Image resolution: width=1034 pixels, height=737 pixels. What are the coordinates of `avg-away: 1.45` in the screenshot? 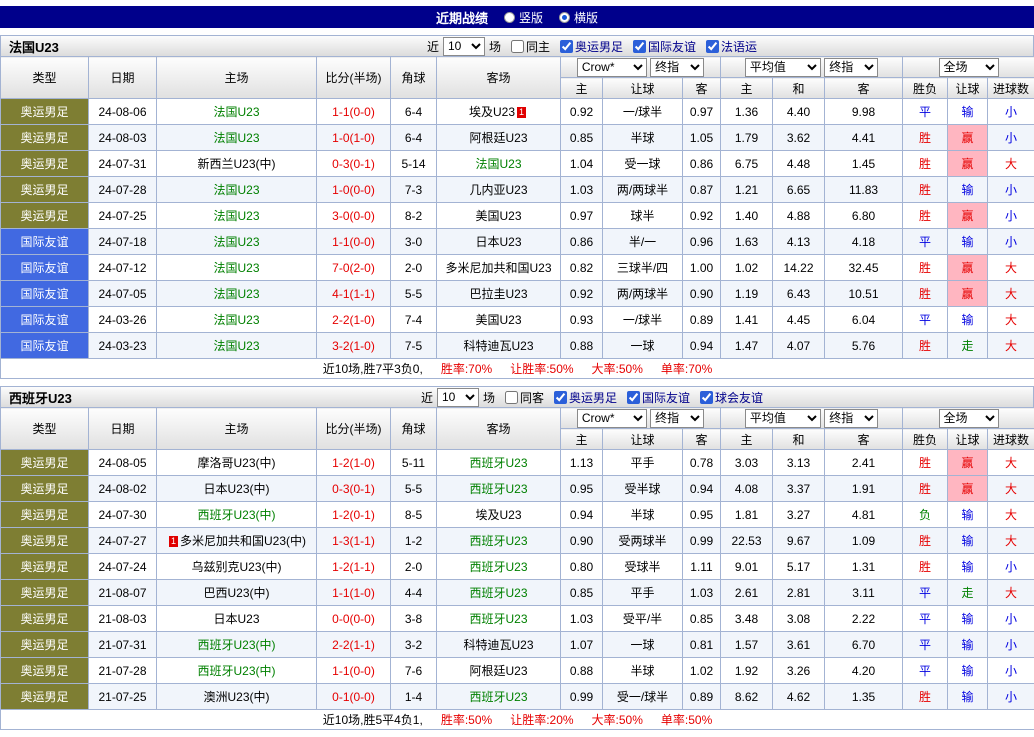 It's located at (864, 164).